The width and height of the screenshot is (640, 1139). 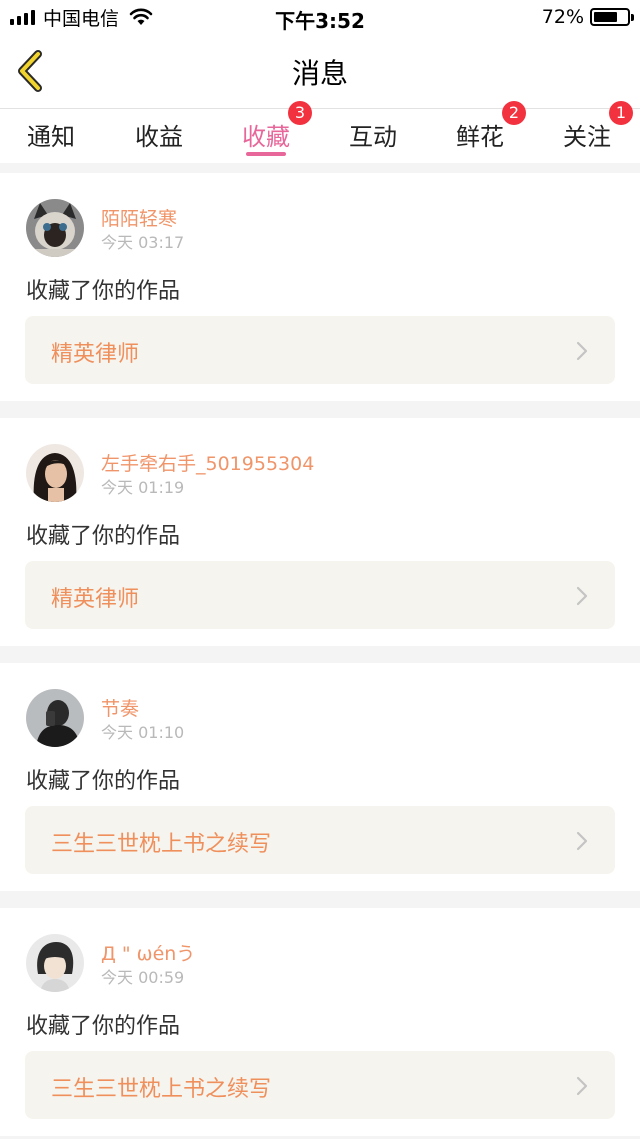 I want to click on tab-label: 互动, so click(x=373, y=137).